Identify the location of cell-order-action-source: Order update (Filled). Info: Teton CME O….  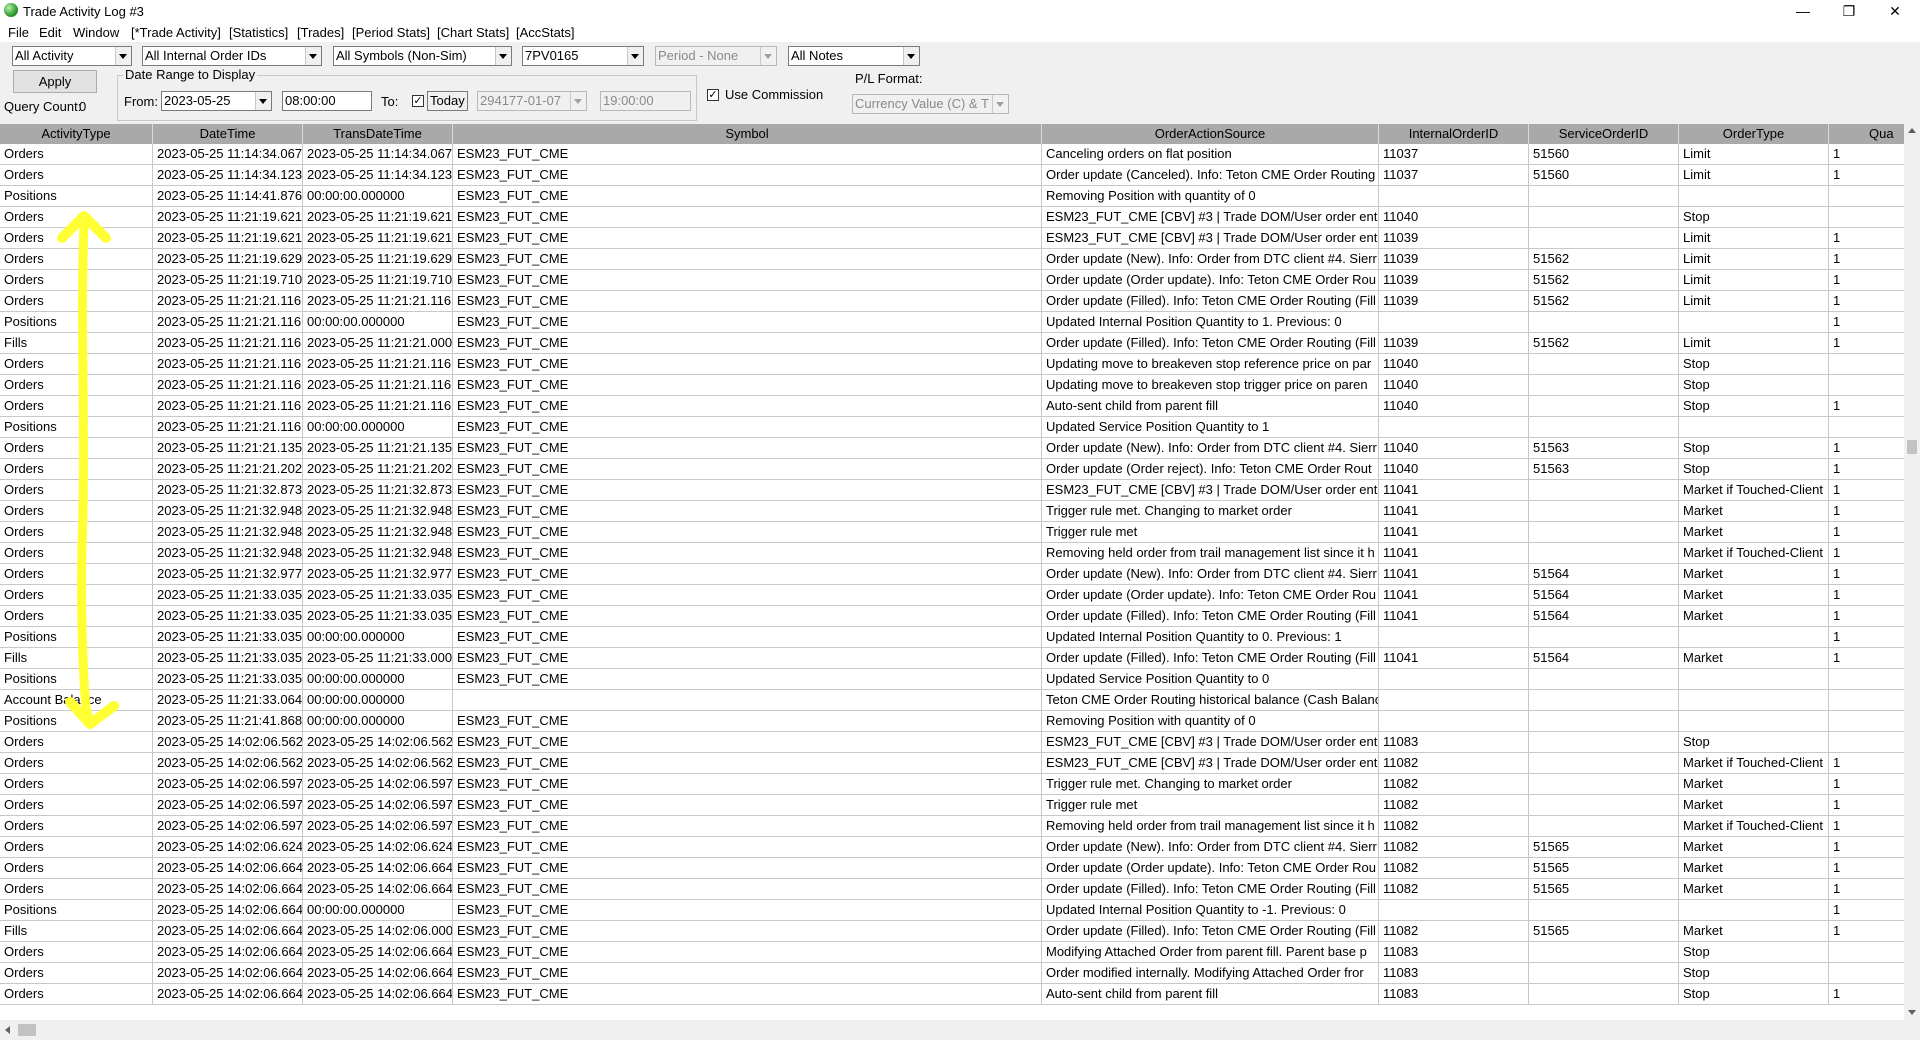
(1210, 931).